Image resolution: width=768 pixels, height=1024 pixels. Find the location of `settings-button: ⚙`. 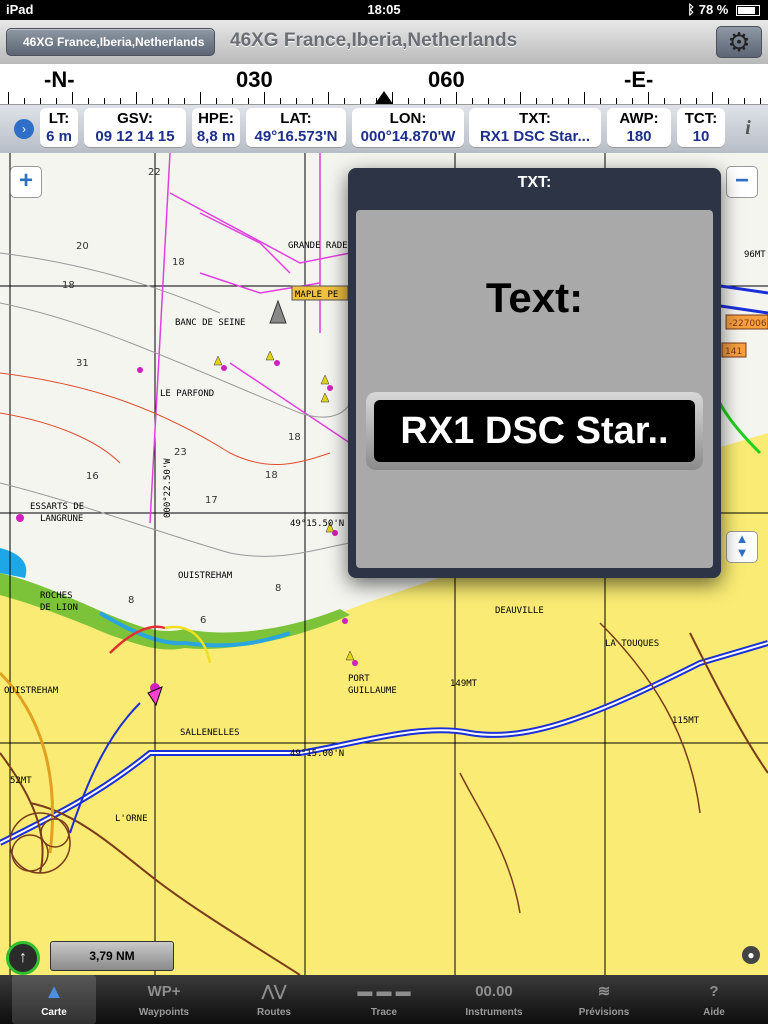

settings-button: ⚙ is located at coordinates (739, 42).